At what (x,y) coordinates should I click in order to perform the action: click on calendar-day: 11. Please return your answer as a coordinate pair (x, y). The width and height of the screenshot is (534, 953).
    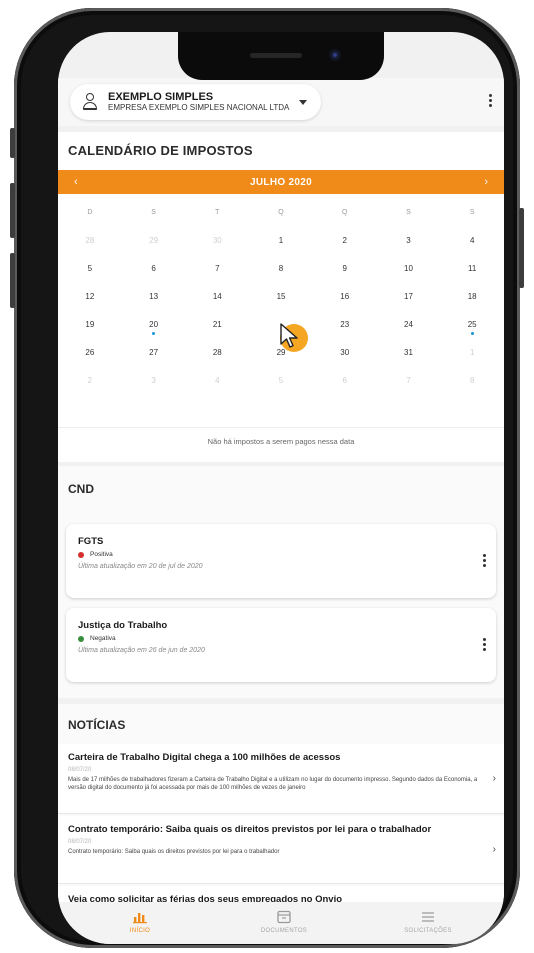
    Looking at the image, I should click on (472, 268).